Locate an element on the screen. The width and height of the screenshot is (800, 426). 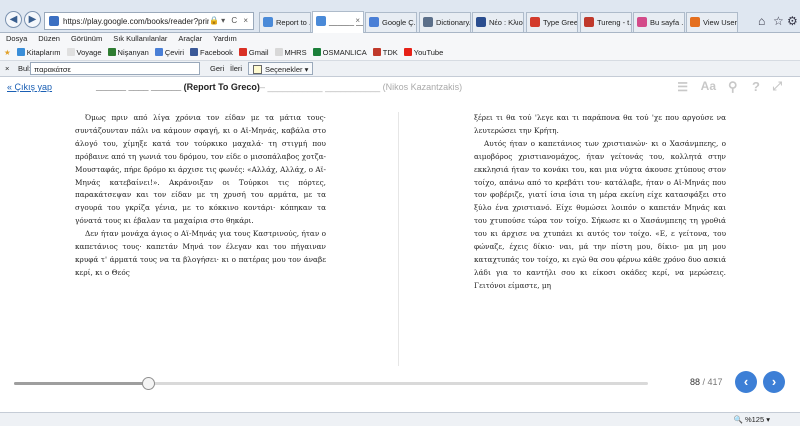
favorite-link: MHRS is located at coordinates (290, 52).